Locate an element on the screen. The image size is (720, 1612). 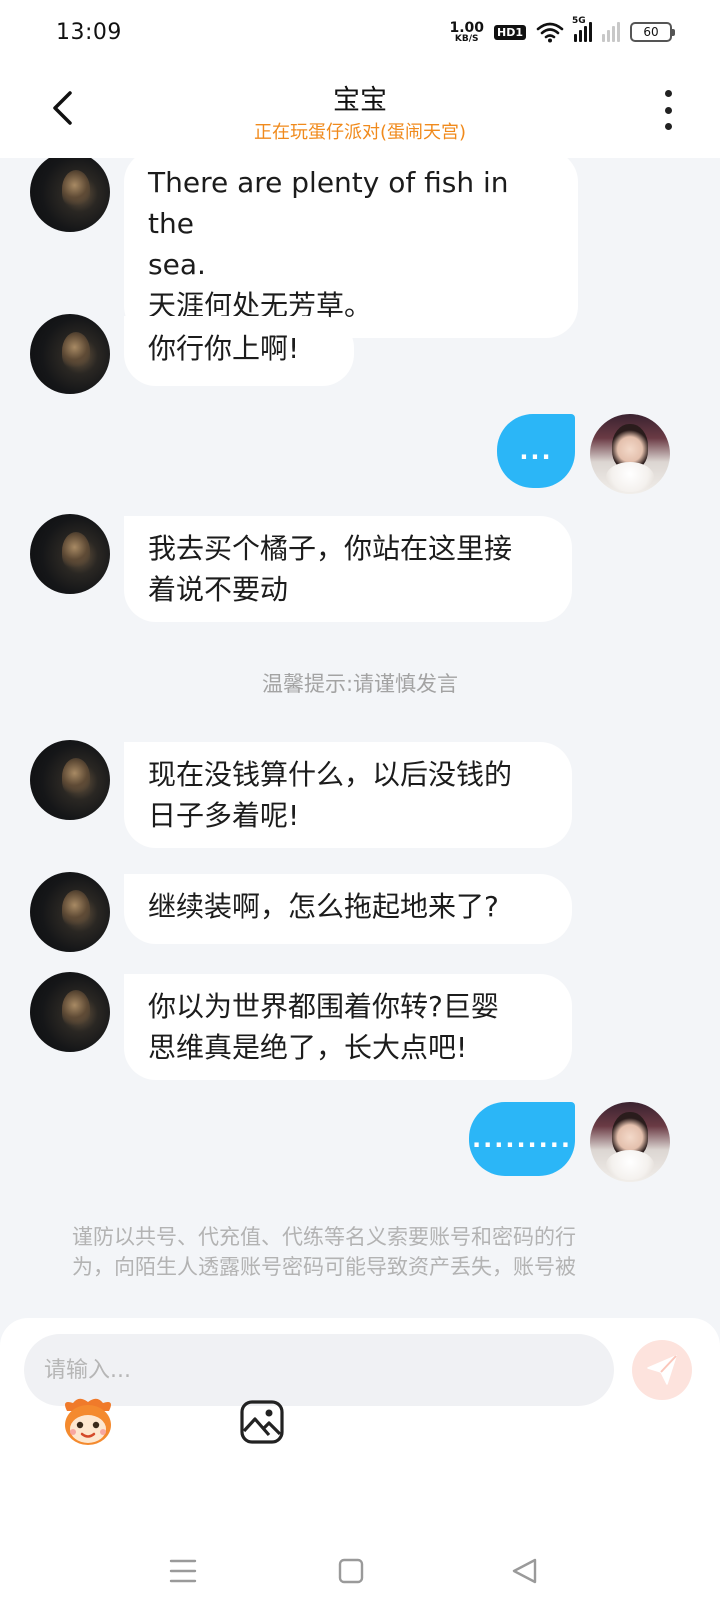
status-icons: 1.00 KB/S HD1 5G 60 is located at coordinates (562, 30).